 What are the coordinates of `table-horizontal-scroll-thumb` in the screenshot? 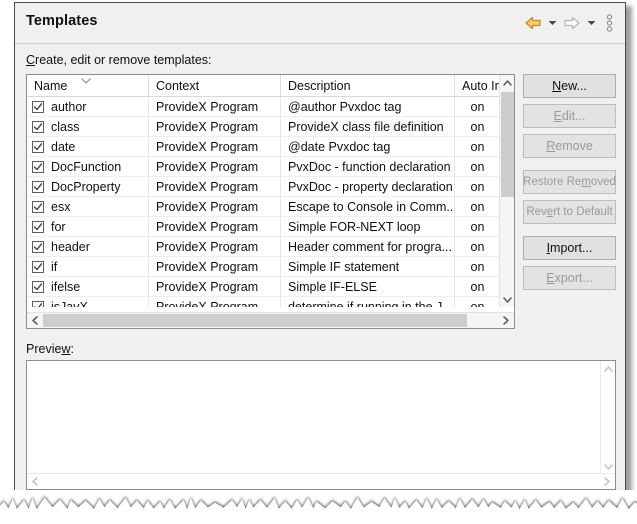 It's located at (255, 320).